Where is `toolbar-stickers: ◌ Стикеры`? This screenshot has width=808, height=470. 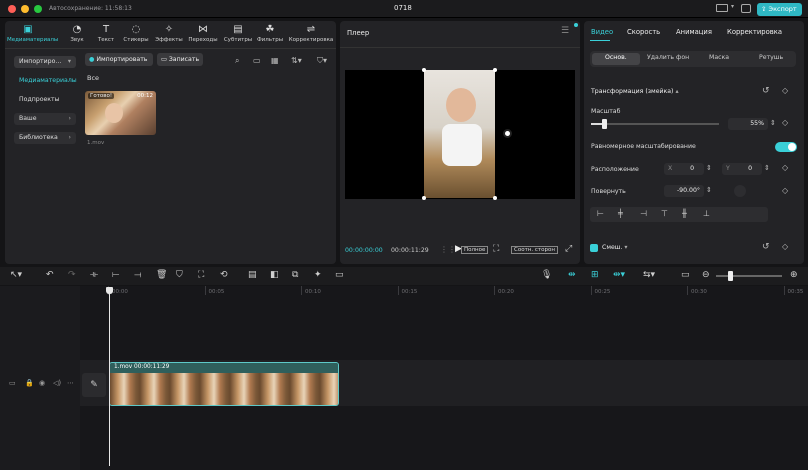 toolbar-stickers: ◌ Стикеры is located at coordinates (136, 33).